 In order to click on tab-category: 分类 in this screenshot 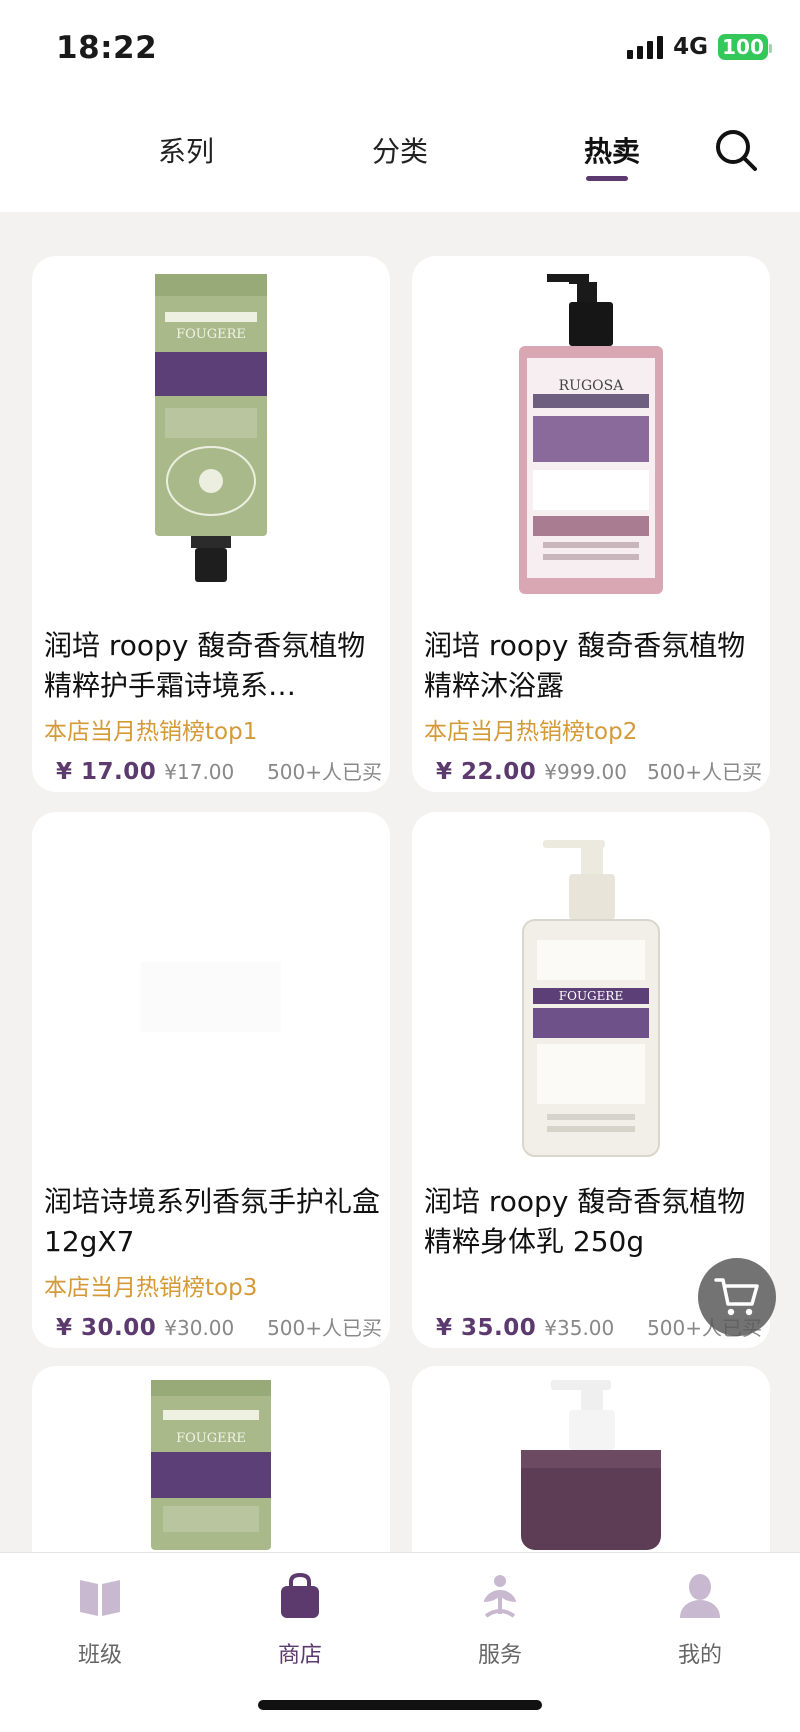, I will do `click(400, 150)`.